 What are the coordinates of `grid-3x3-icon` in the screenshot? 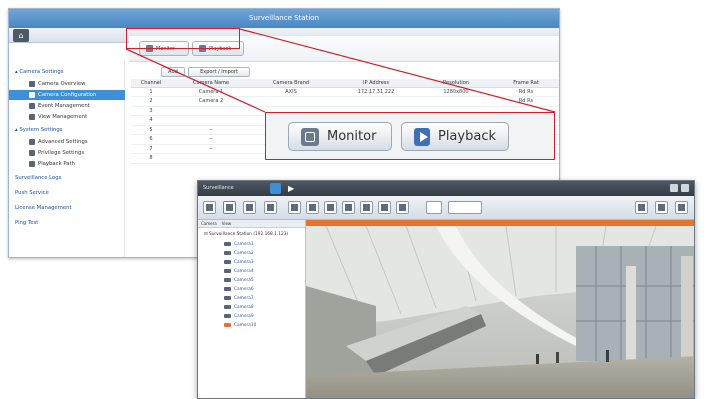 It's located at (270, 207).